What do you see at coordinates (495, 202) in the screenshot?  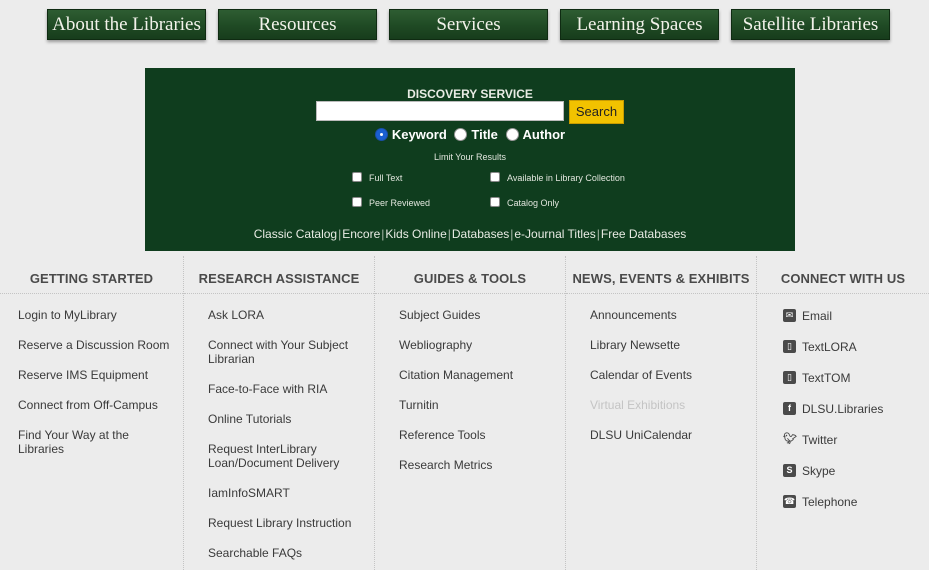 I see `checkbox-catalog-only-box` at bounding box center [495, 202].